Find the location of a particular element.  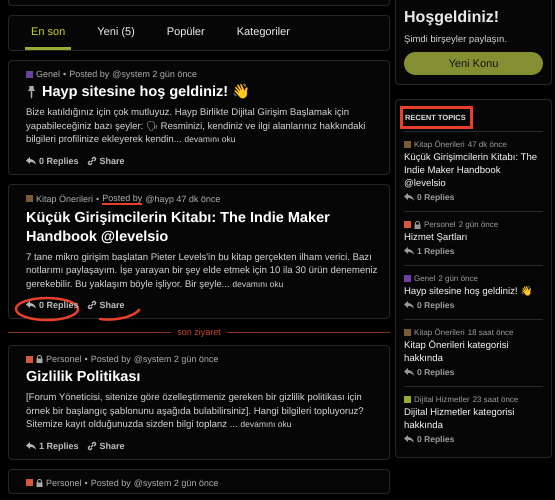

welcome-title: Hoşgeldiniz! is located at coordinates (452, 18).